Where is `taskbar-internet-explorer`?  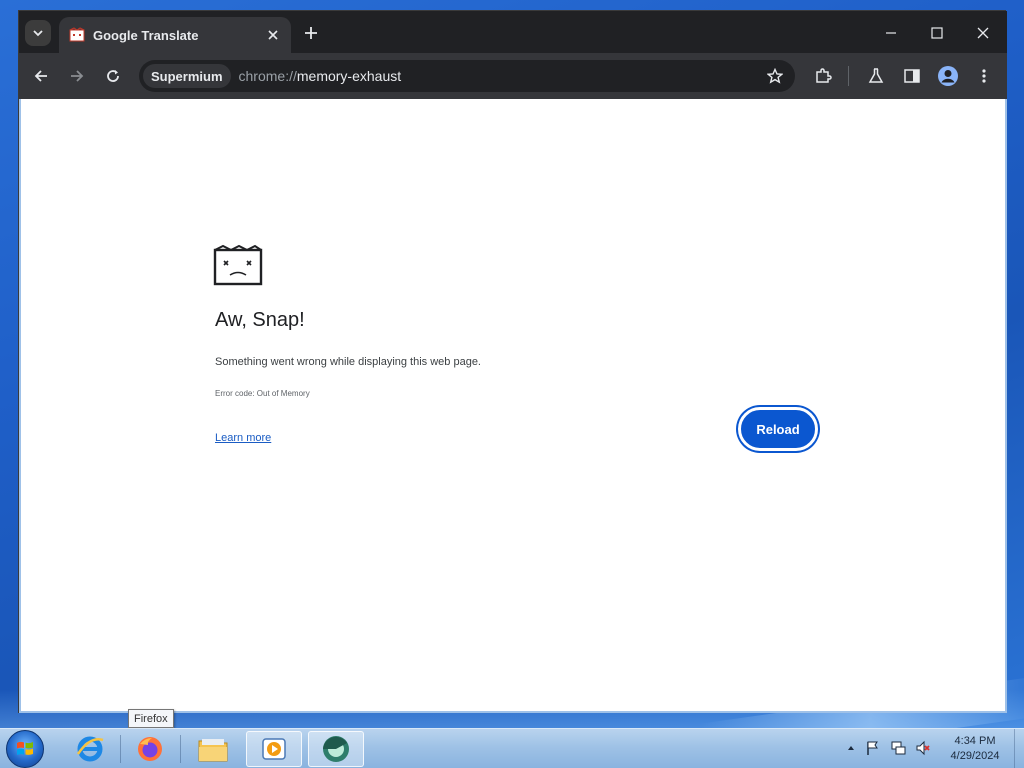
taskbar-internet-explorer is located at coordinates (90, 749).